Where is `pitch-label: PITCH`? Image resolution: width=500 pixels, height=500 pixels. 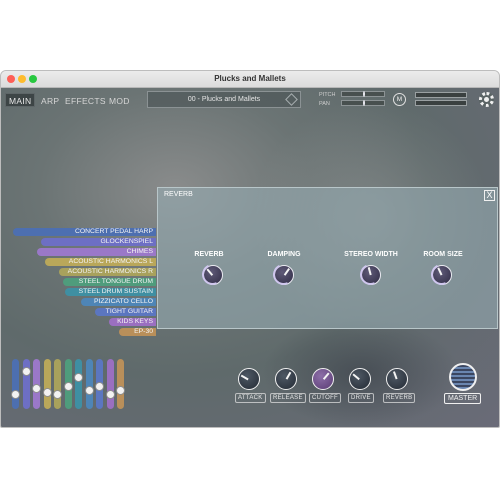
pitch-label: PITCH is located at coordinates (327, 95).